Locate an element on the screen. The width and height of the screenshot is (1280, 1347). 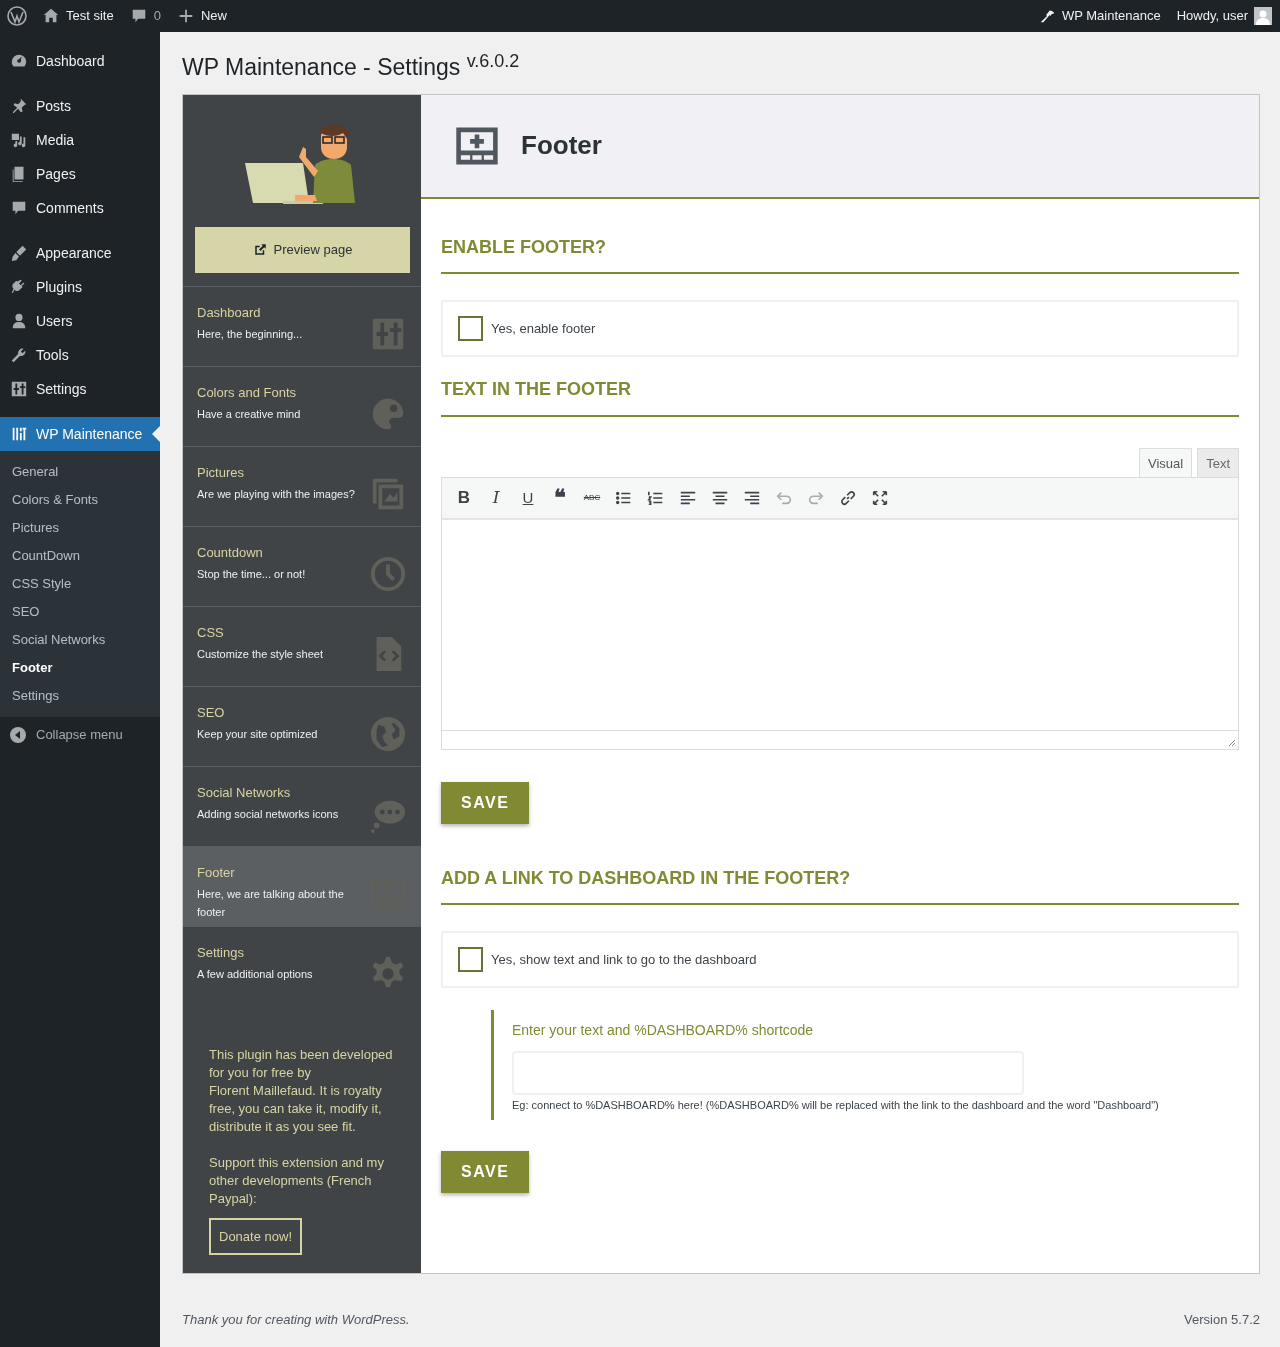
checkbox-label: Yes, show text and link to go to the dashboard is located at coordinates (624, 960).